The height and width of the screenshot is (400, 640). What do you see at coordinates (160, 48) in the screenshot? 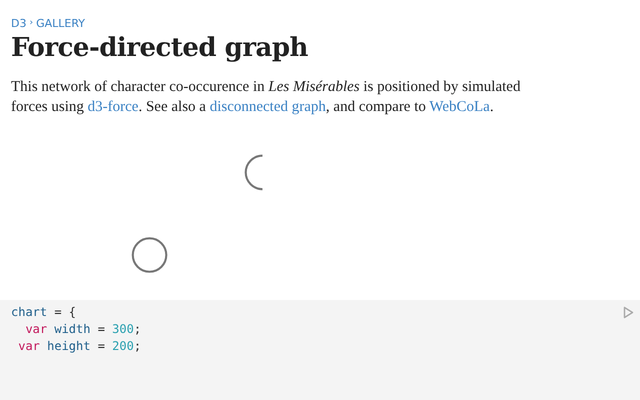
I see `page-title: Force-directed graph` at bounding box center [160, 48].